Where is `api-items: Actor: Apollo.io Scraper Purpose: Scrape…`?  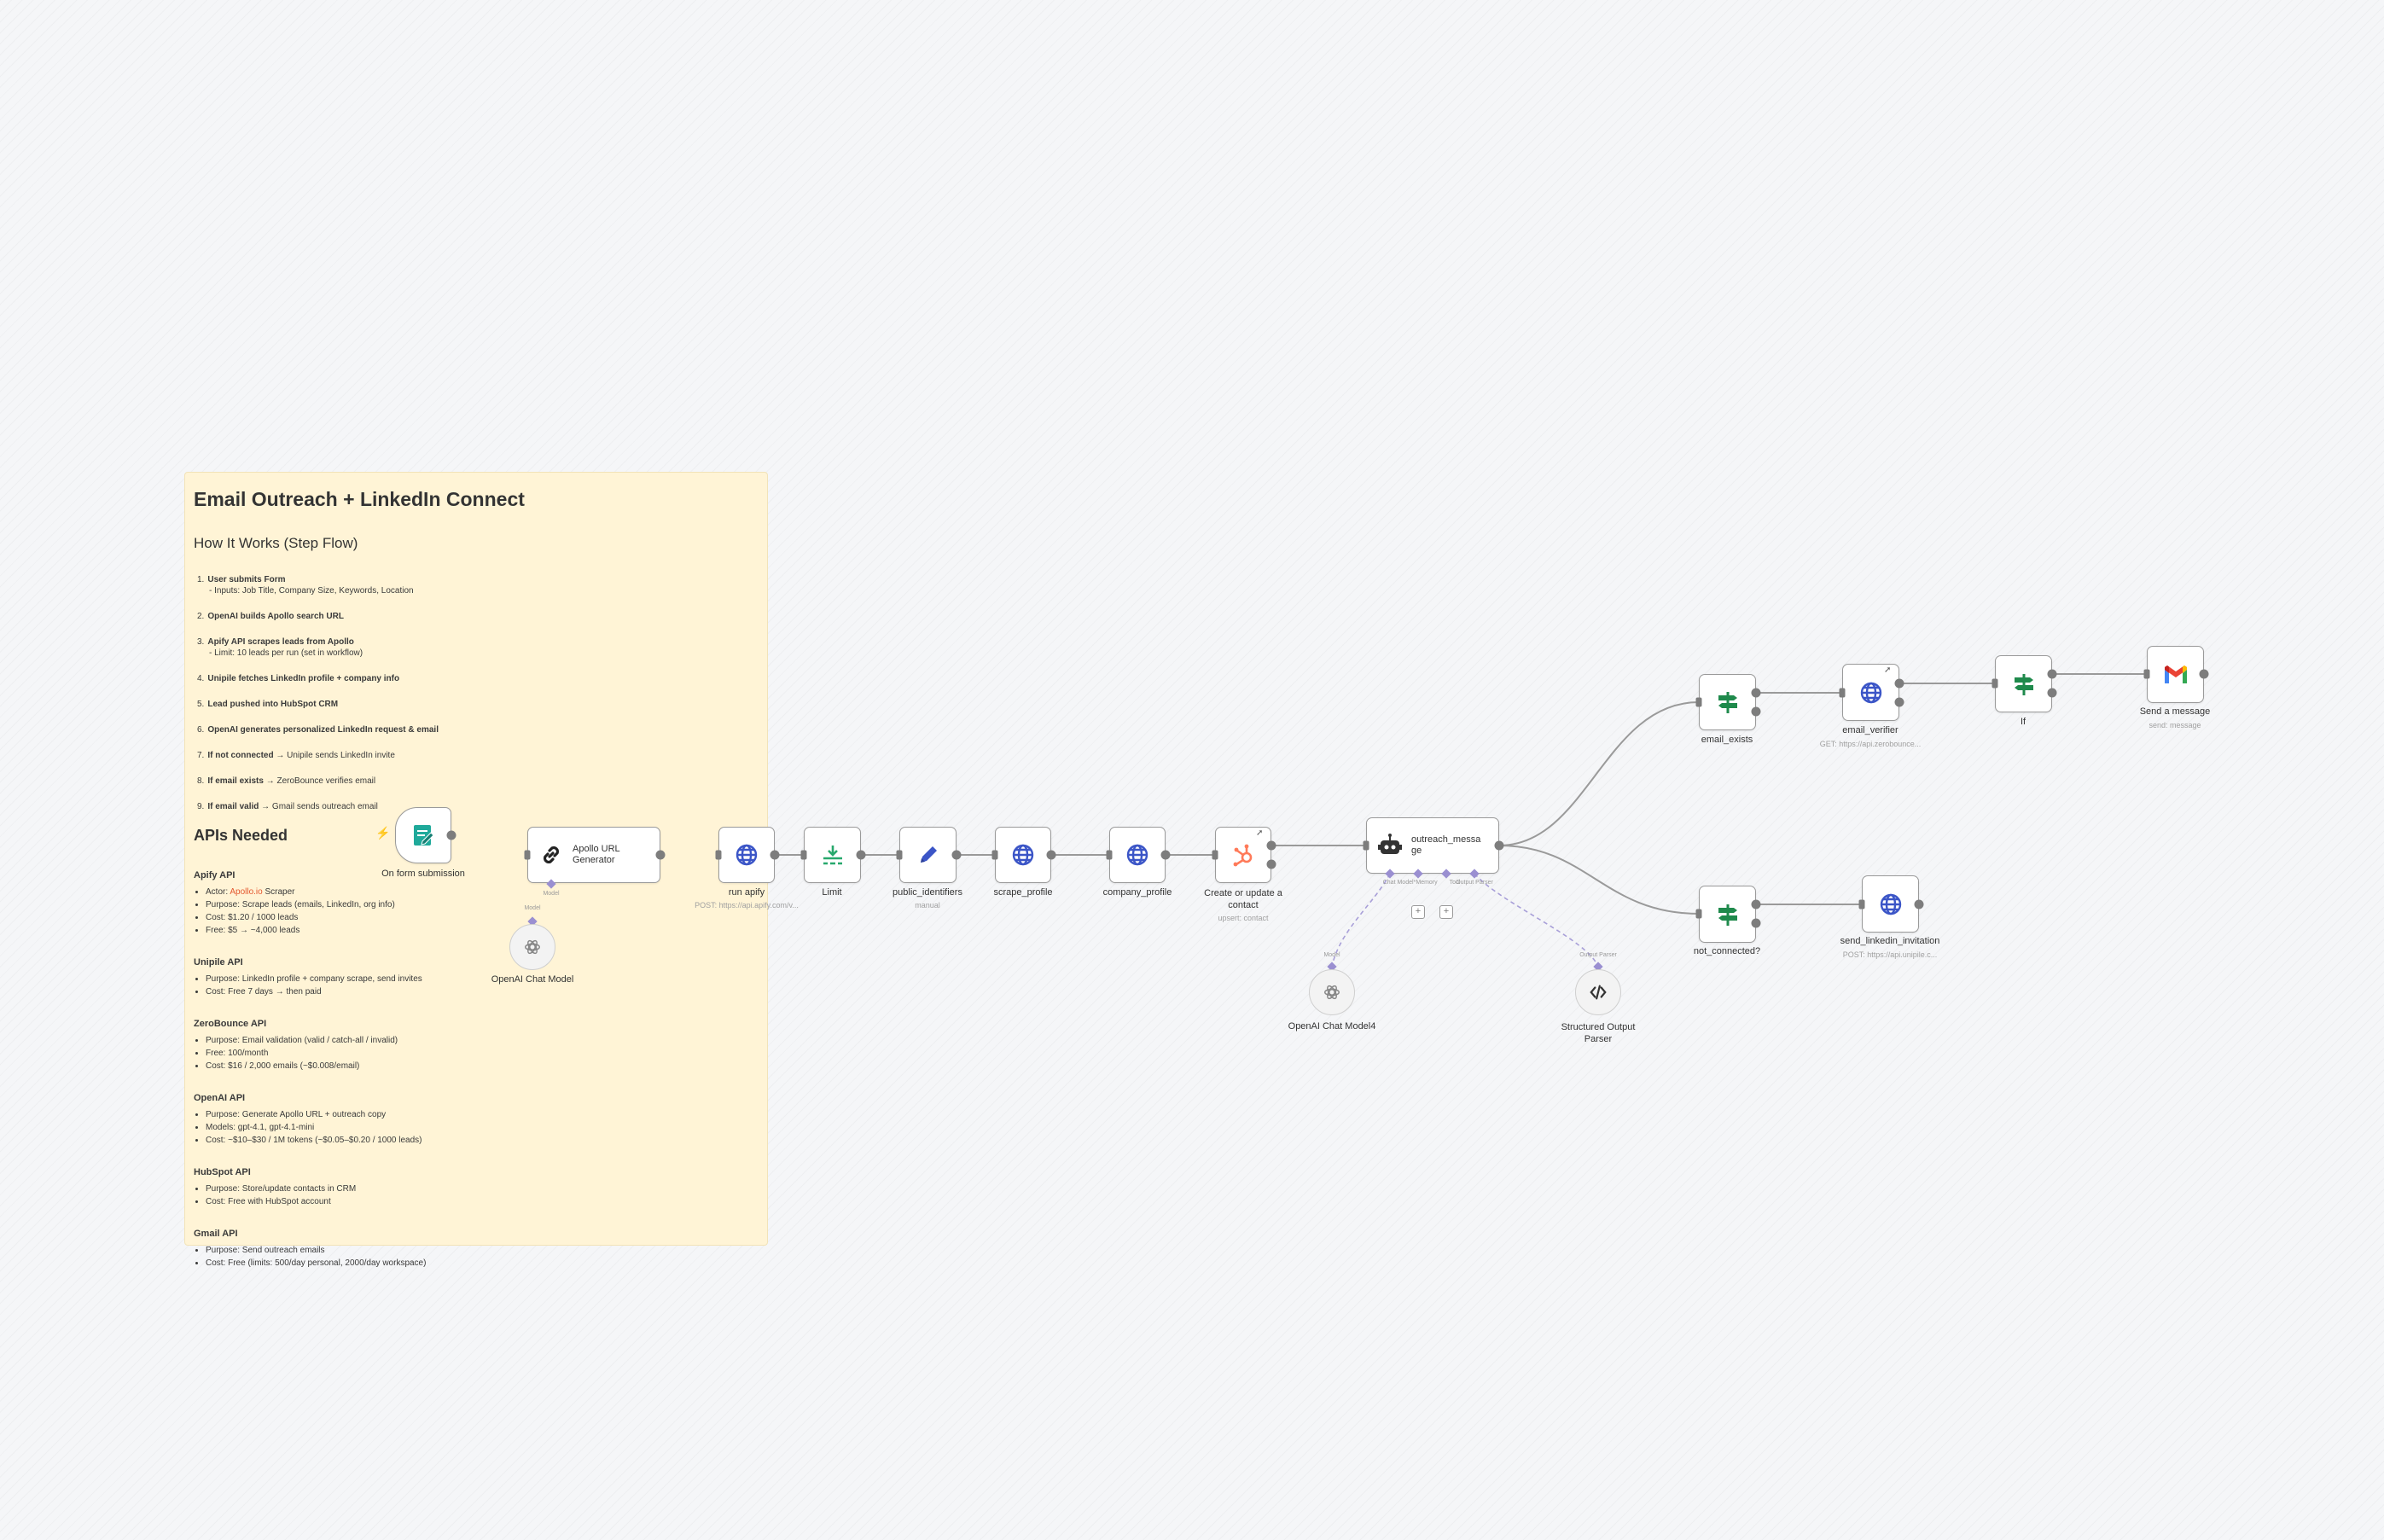
api-items: Actor: Apollo.io Scraper Purpose: Scrape… is located at coordinates (476, 911).